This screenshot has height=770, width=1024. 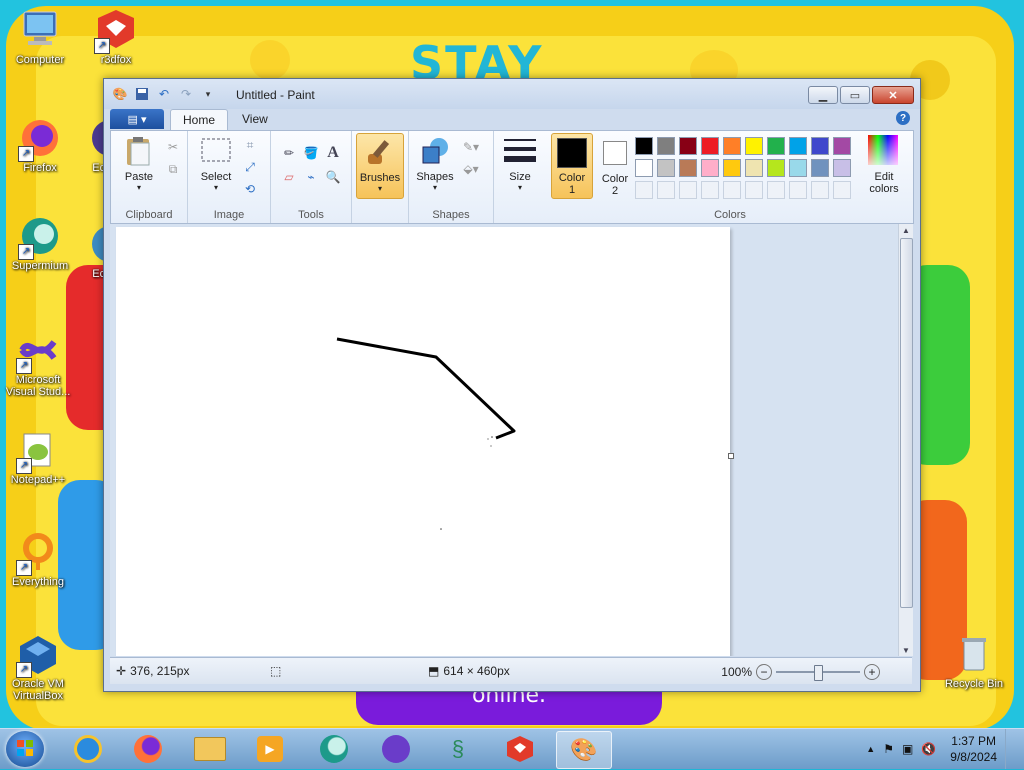 What do you see at coordinates (1011, 749) in the screenshot?
I see `show-desktop-button` at bounding box center [1011, 749].